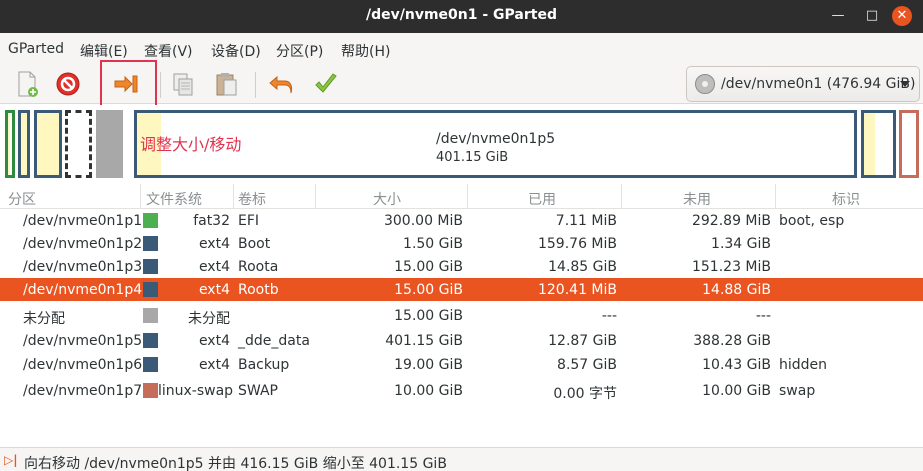 The image size is (923, 471). I want to click on map-segment-p6, so click(878, 144).